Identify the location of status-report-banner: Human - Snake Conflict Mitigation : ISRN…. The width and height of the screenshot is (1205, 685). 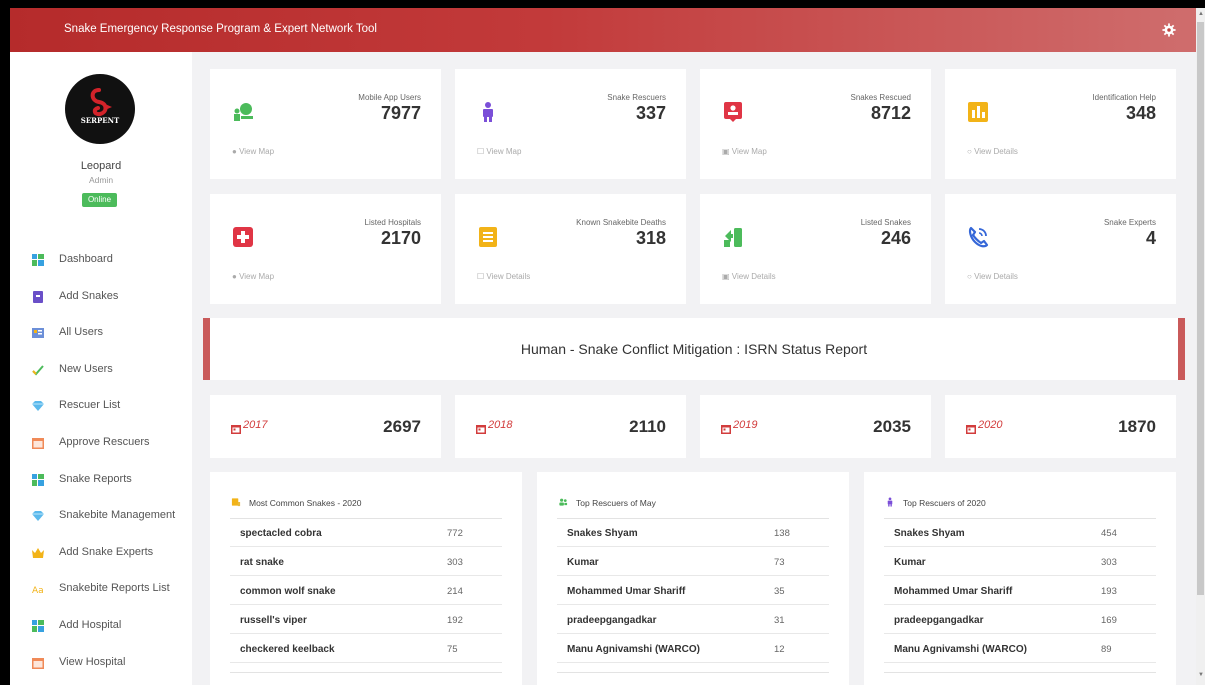
(694, 349).